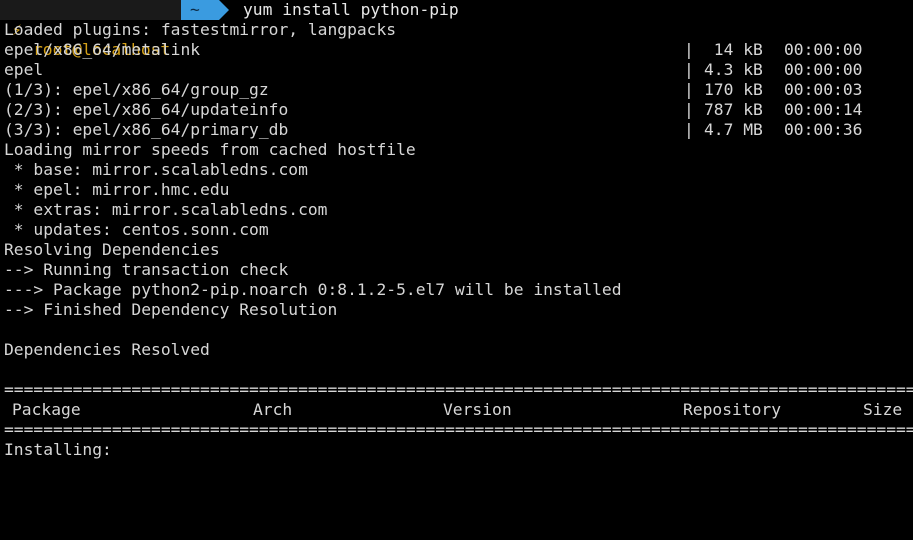 The height and width of the screenshot is (540, 913). I want to click on repo-time: 00:00:03, so click(823, 89).